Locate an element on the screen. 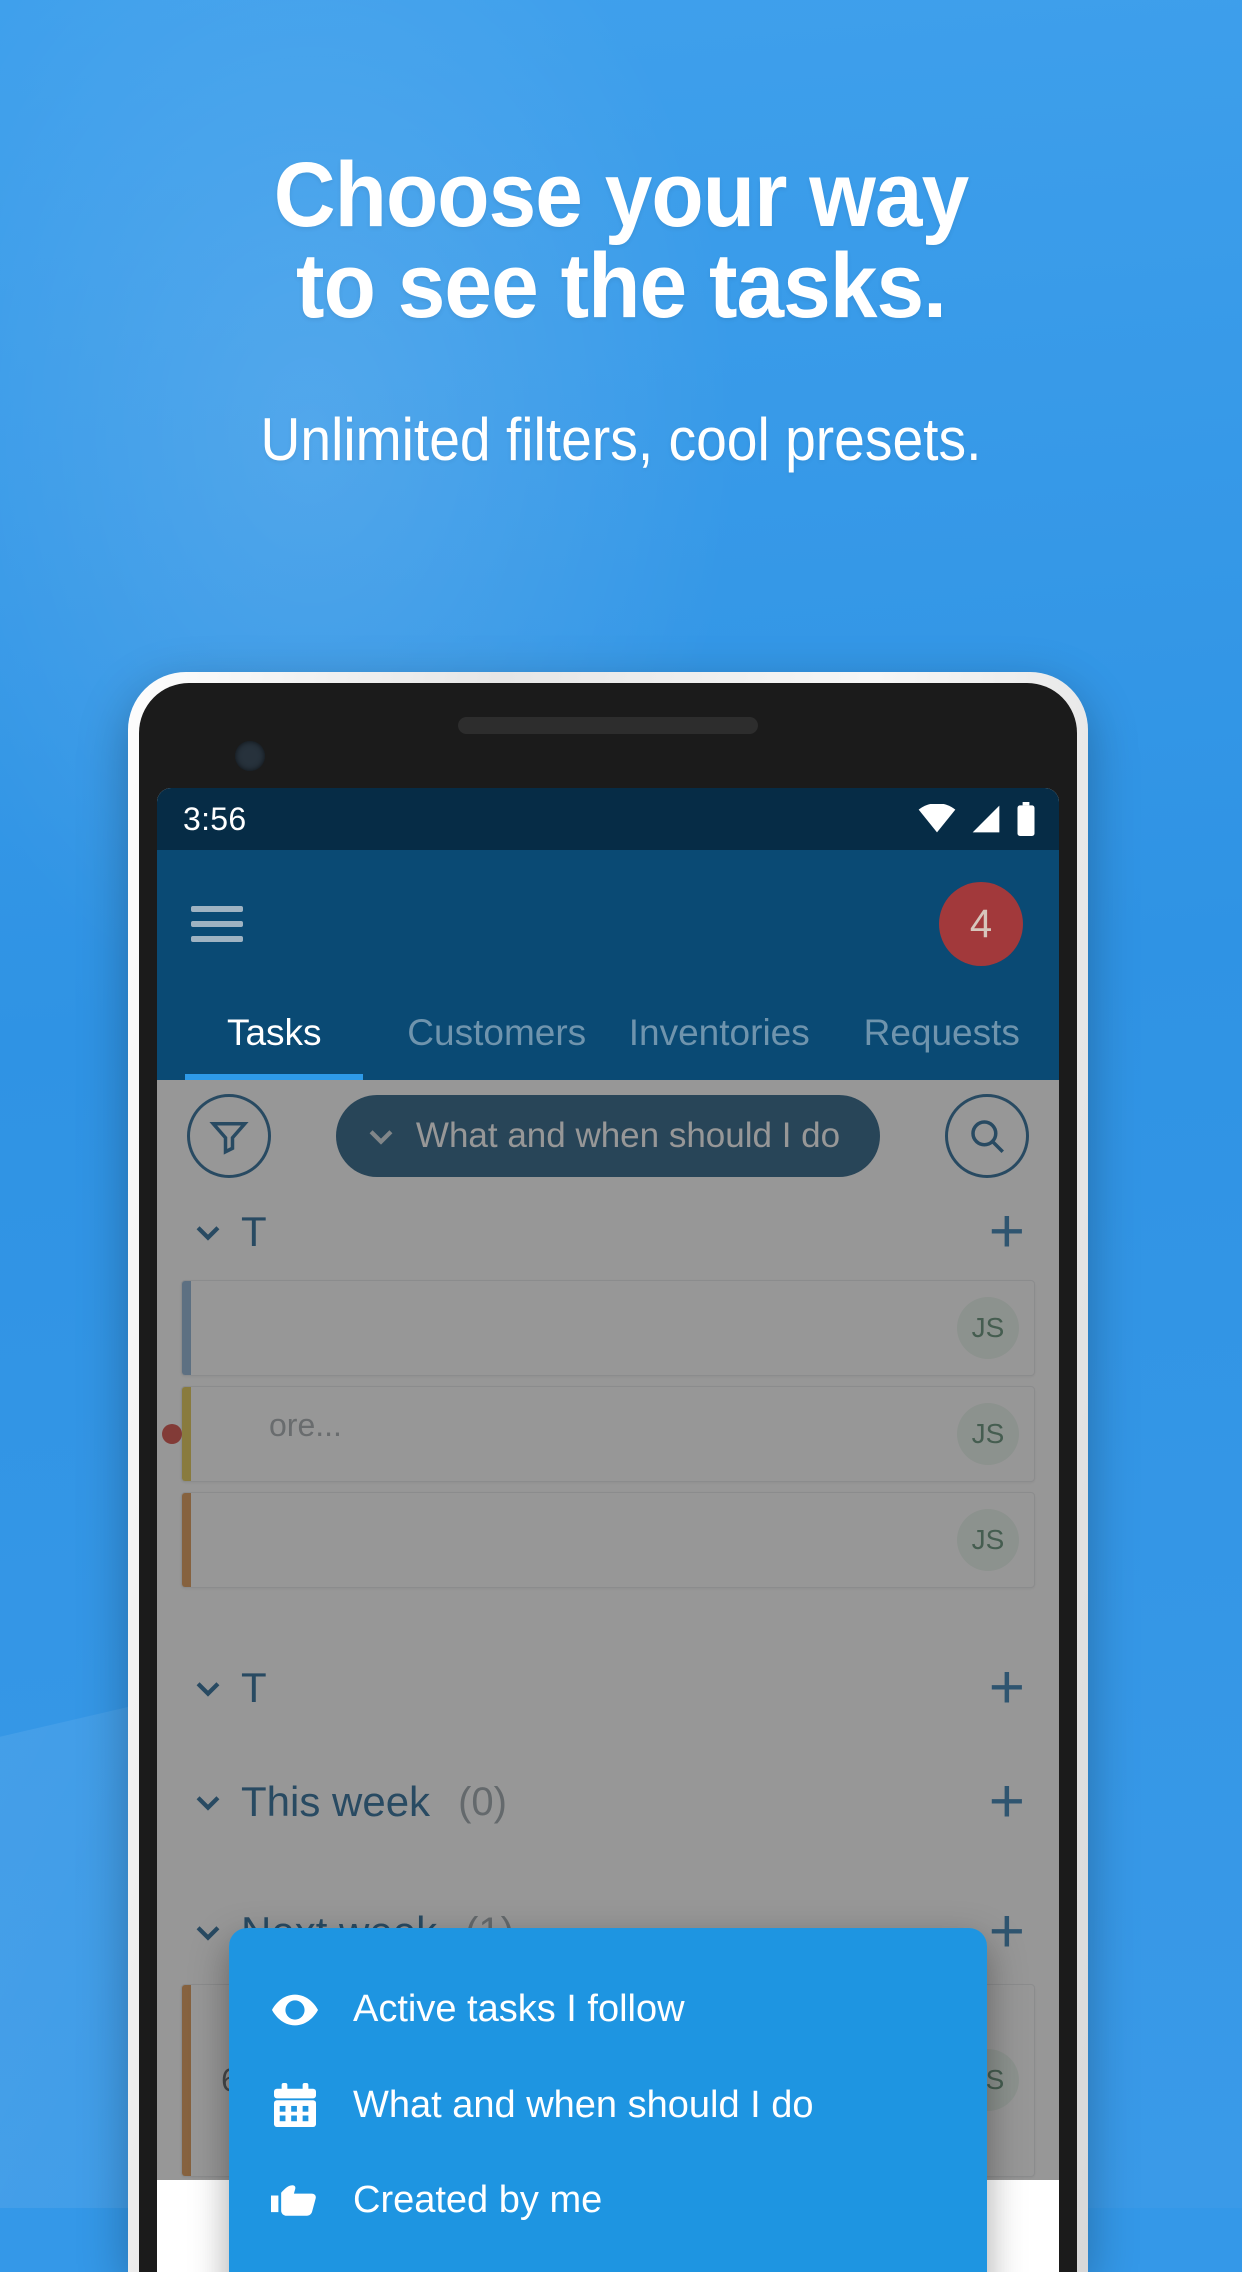 The height and width of the screenshot is (2272, 1242). menu-item-what-and-when-should-i-do: What and when should I do is located at coordinates (608, 2105).